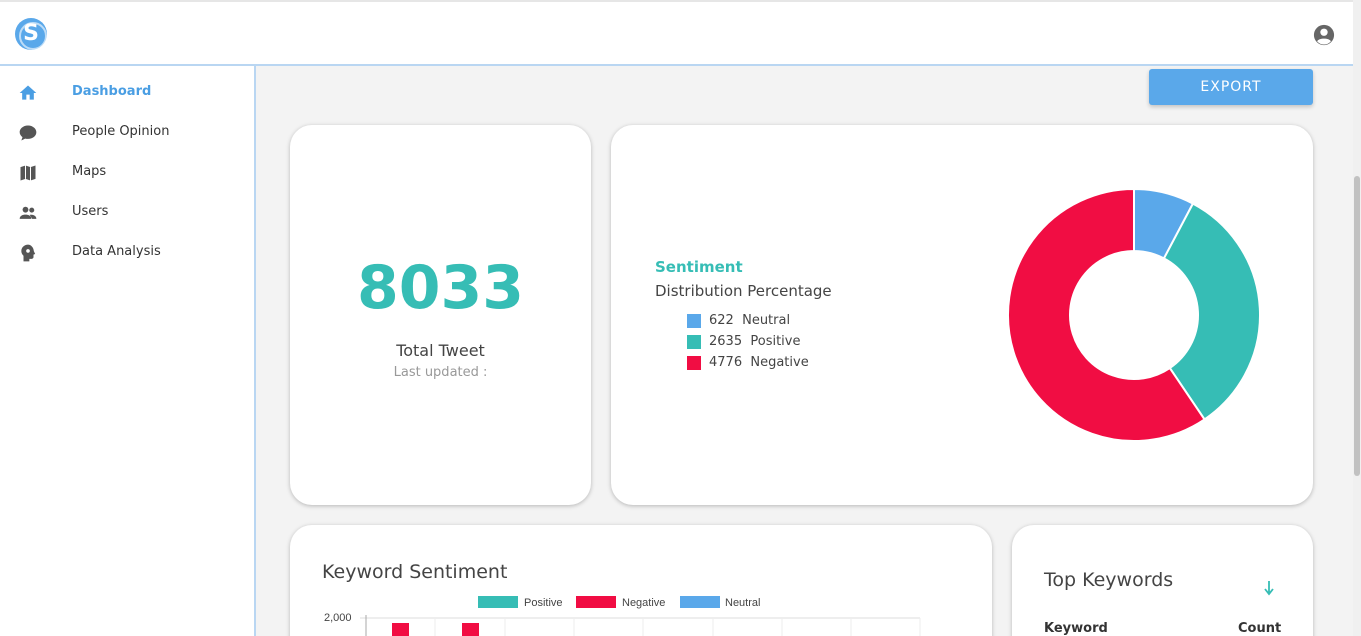 The width and height of the screenshot is (1361, 636). I want to click on scrollbar-thumb, so click(1357, 326).